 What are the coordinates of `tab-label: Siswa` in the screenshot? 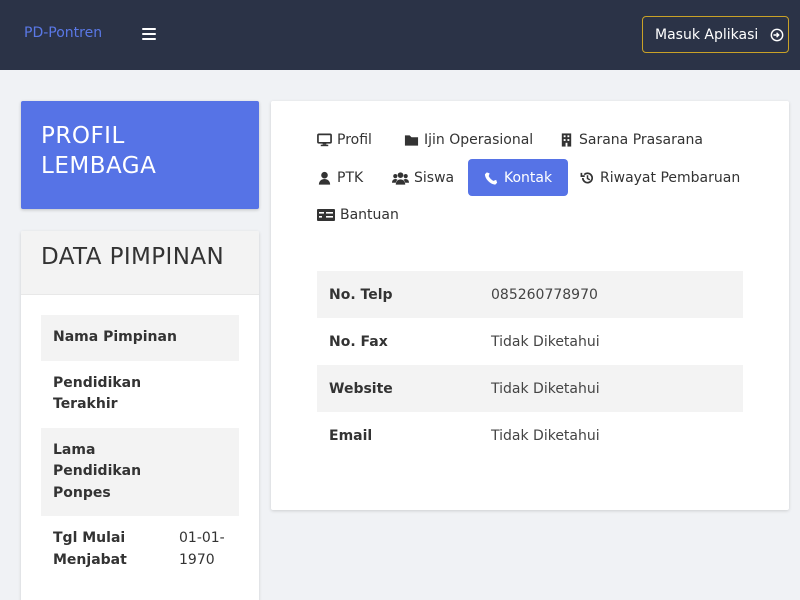 It's located at (434, 177).